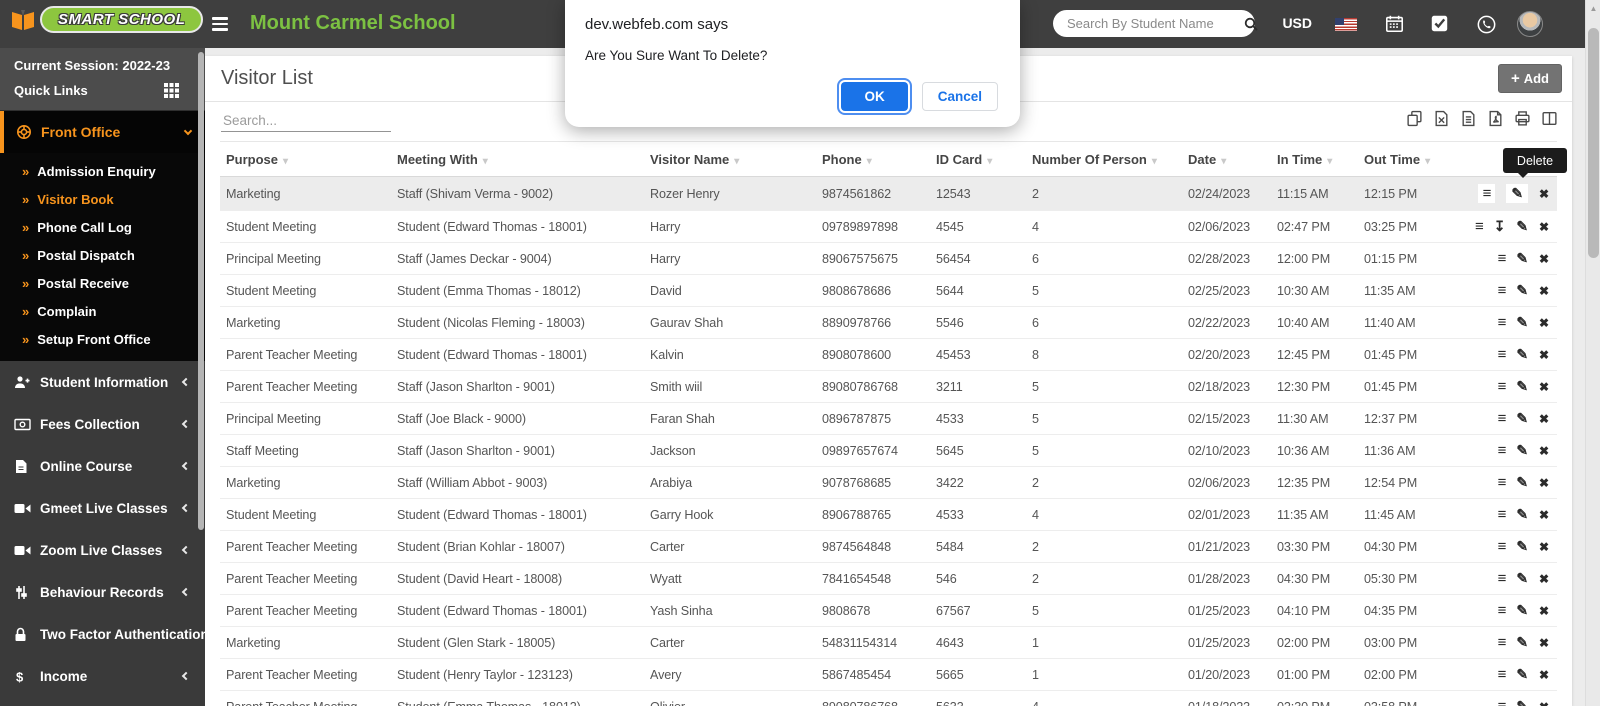 The height and width of the screenshot is (706, 1600). I want to click on calendar-icon, so click(1394, 23).